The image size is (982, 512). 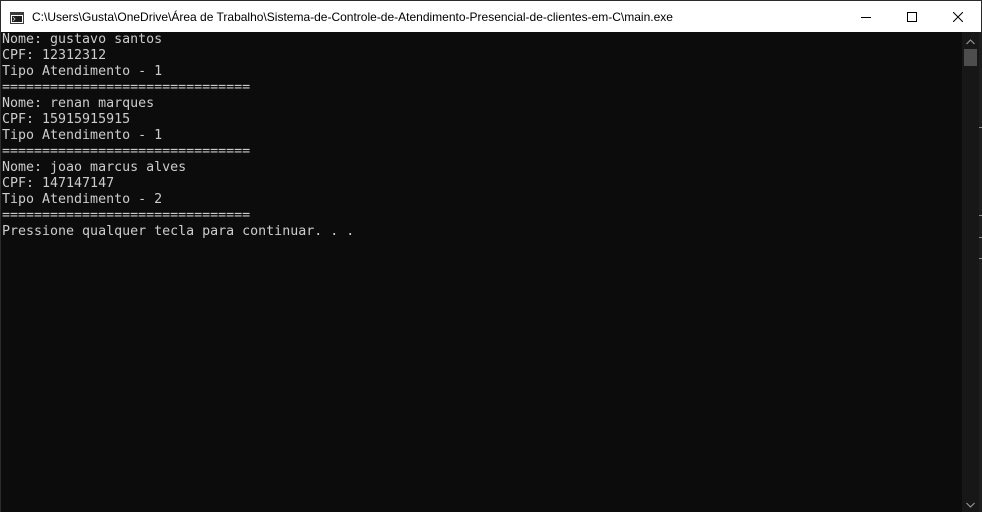 I want to click on vertical-scrollbar, so click(x=970, y=272).